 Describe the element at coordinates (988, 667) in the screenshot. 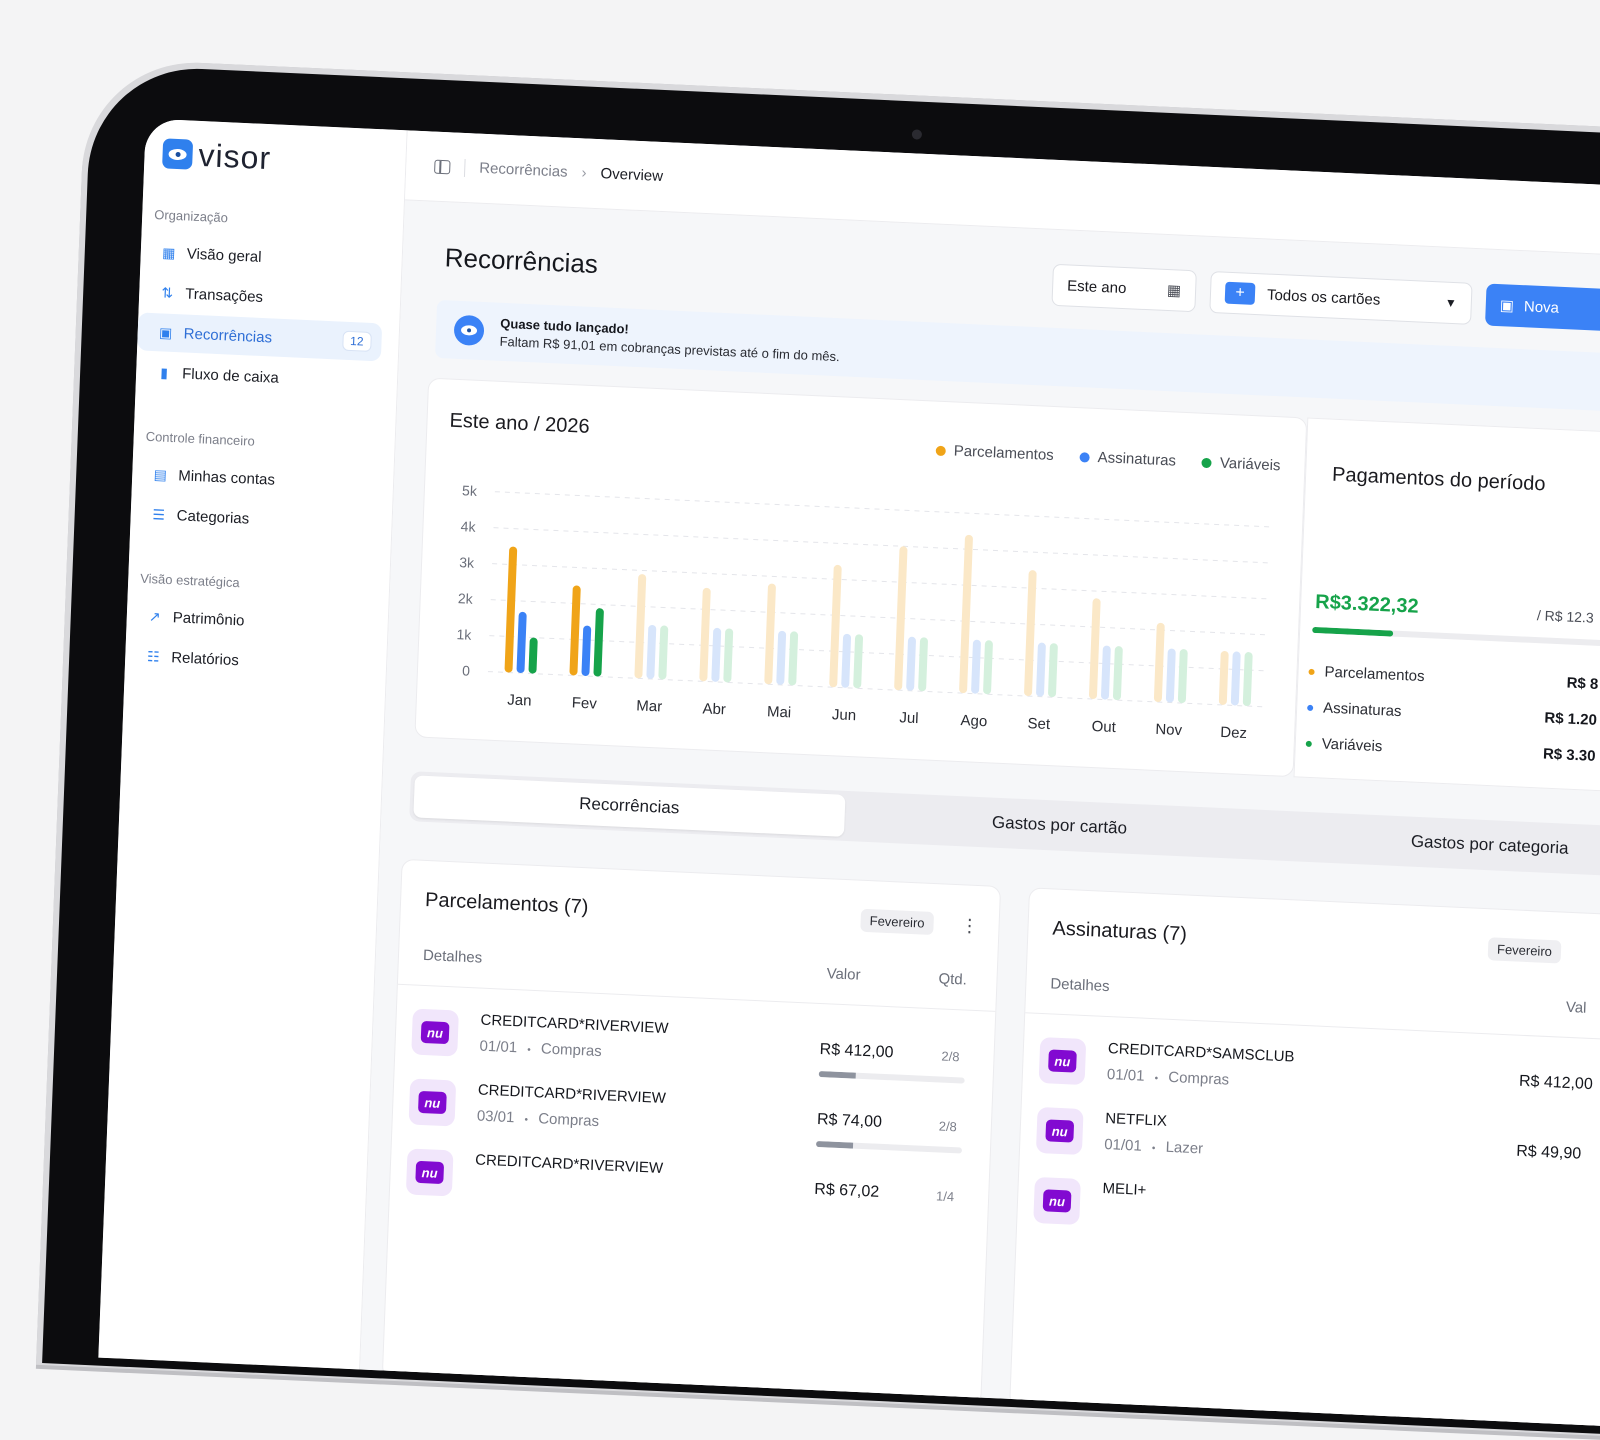

I see `bar-ago-variáveis` at that location.